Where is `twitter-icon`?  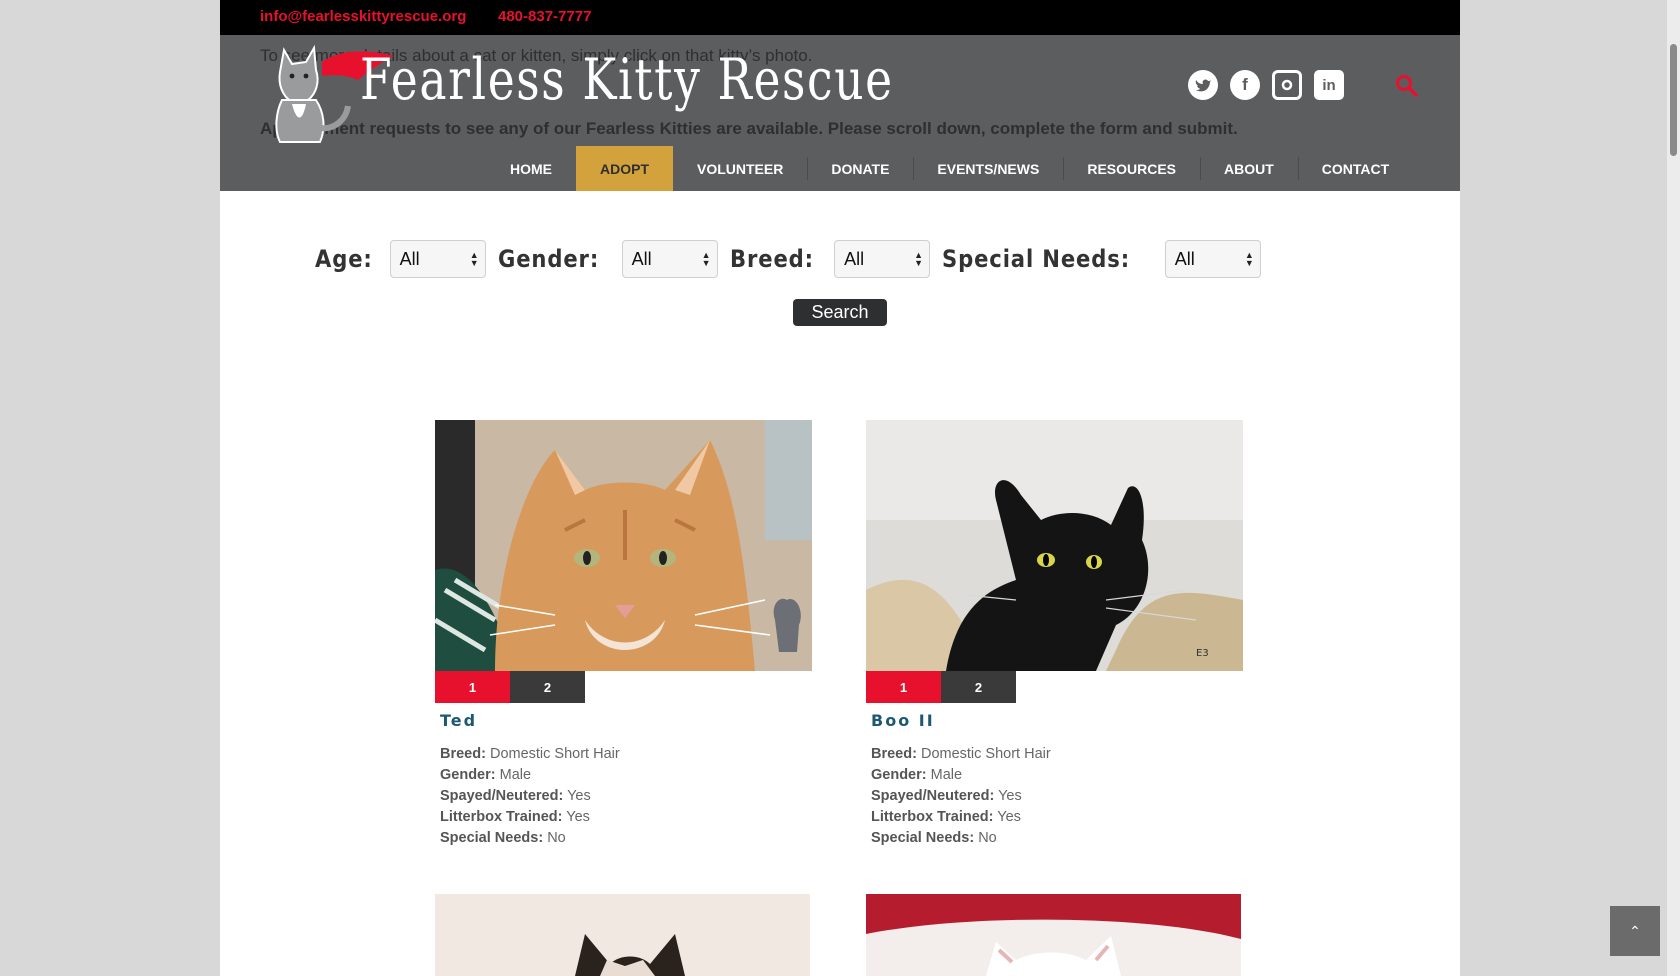
twitter-icon is located at coordinates (1203, 85).